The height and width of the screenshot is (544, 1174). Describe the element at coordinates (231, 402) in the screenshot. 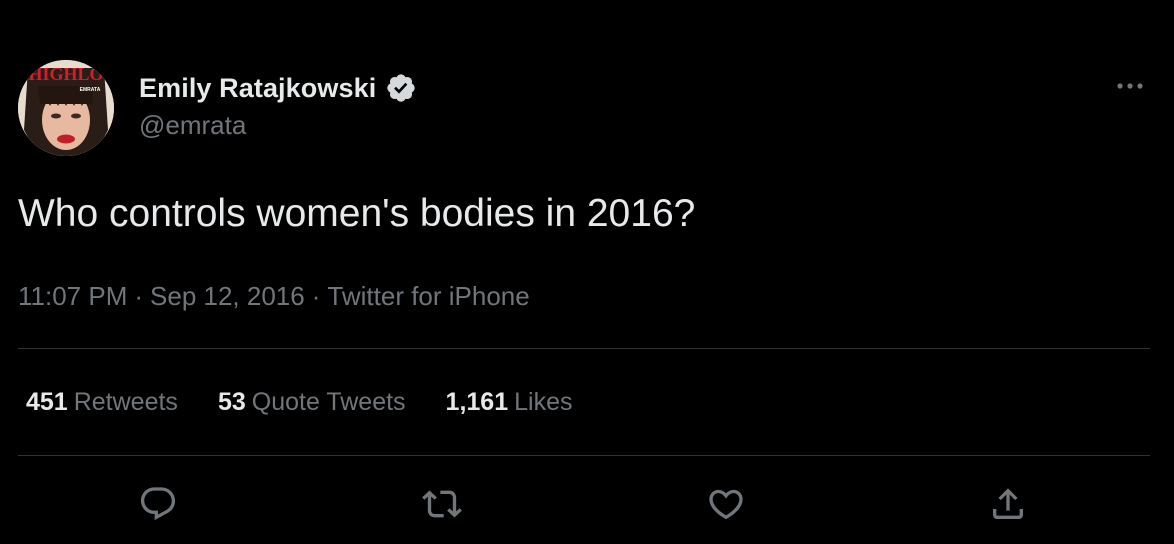

I see `quote-tweets-count: 53` at that location.